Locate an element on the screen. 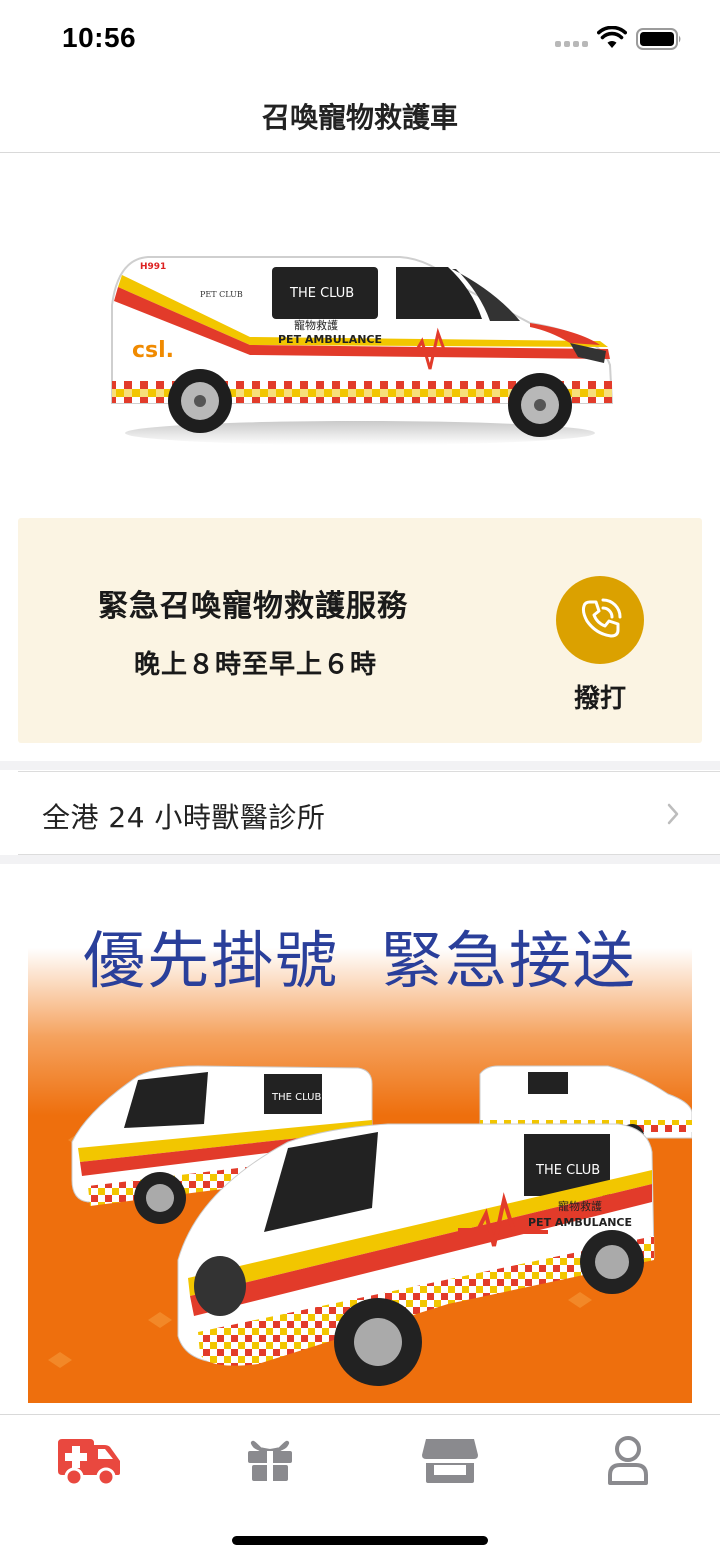 This screenshot has width=720, height=1558. banner-front-van-side-zh: 寵物救護 is located at coordinates (580, 1206).